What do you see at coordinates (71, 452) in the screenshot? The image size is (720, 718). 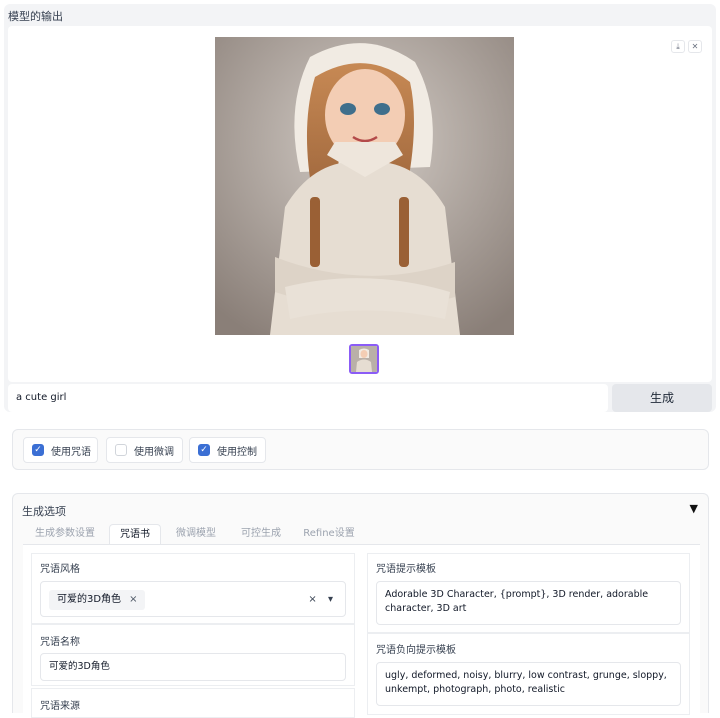 I see `checkbox-label: 使用咒语` at bounding box center [71, 452].